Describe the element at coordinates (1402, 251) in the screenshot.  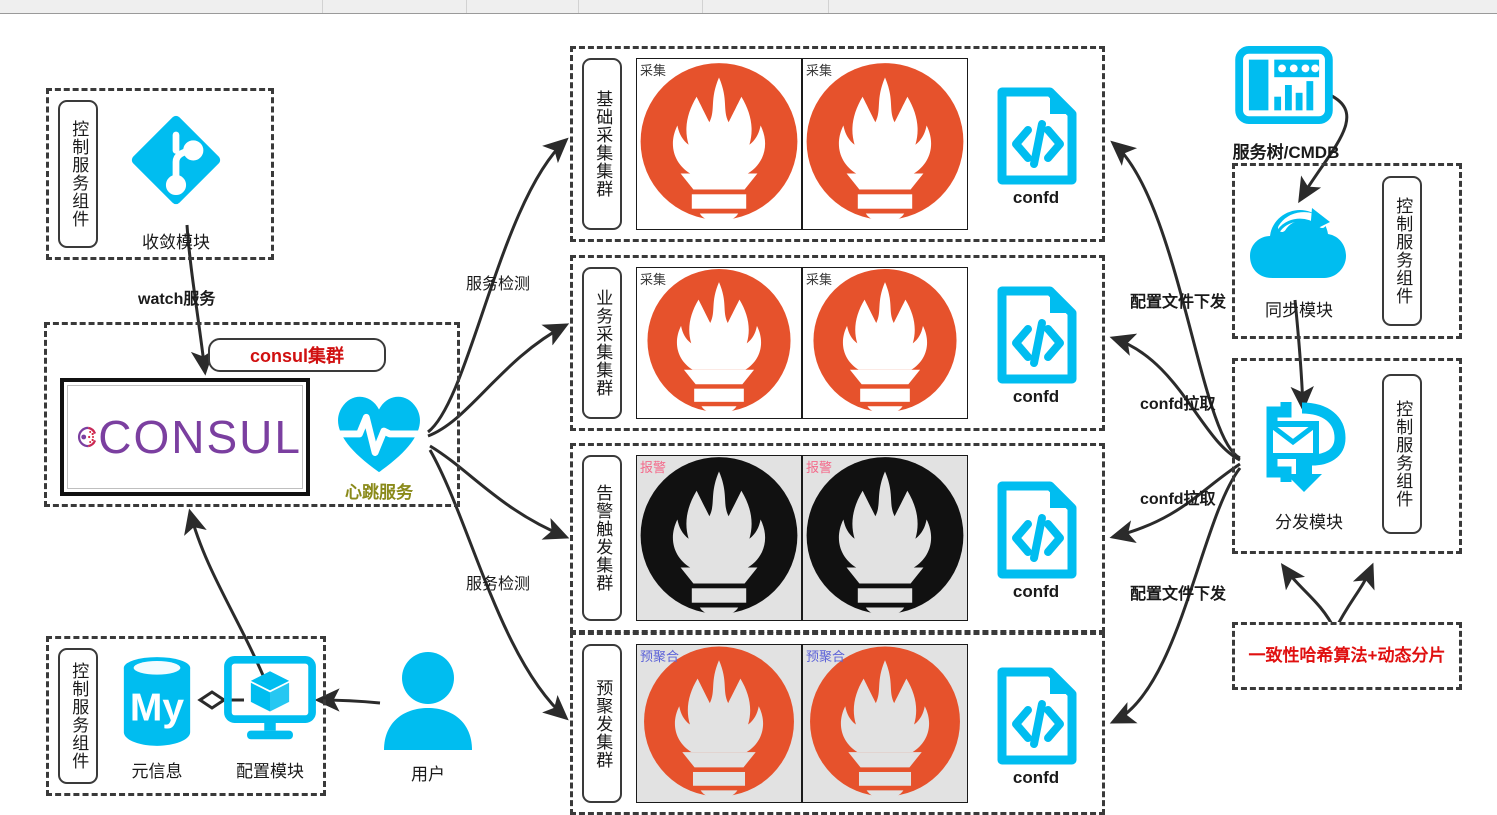
I see `sync-control-label: 控制服务组件` at that location.